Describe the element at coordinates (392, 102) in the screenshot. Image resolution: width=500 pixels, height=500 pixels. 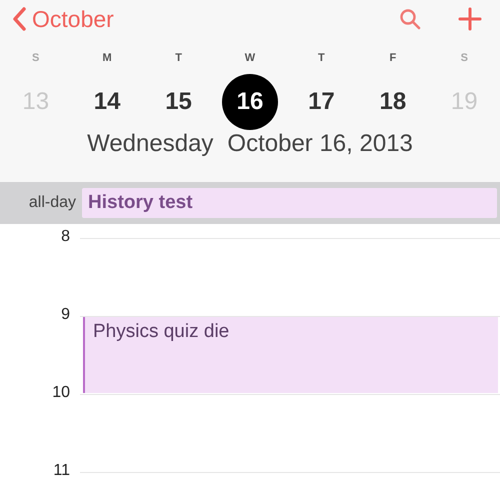
I see `day-number: 18` at that location.